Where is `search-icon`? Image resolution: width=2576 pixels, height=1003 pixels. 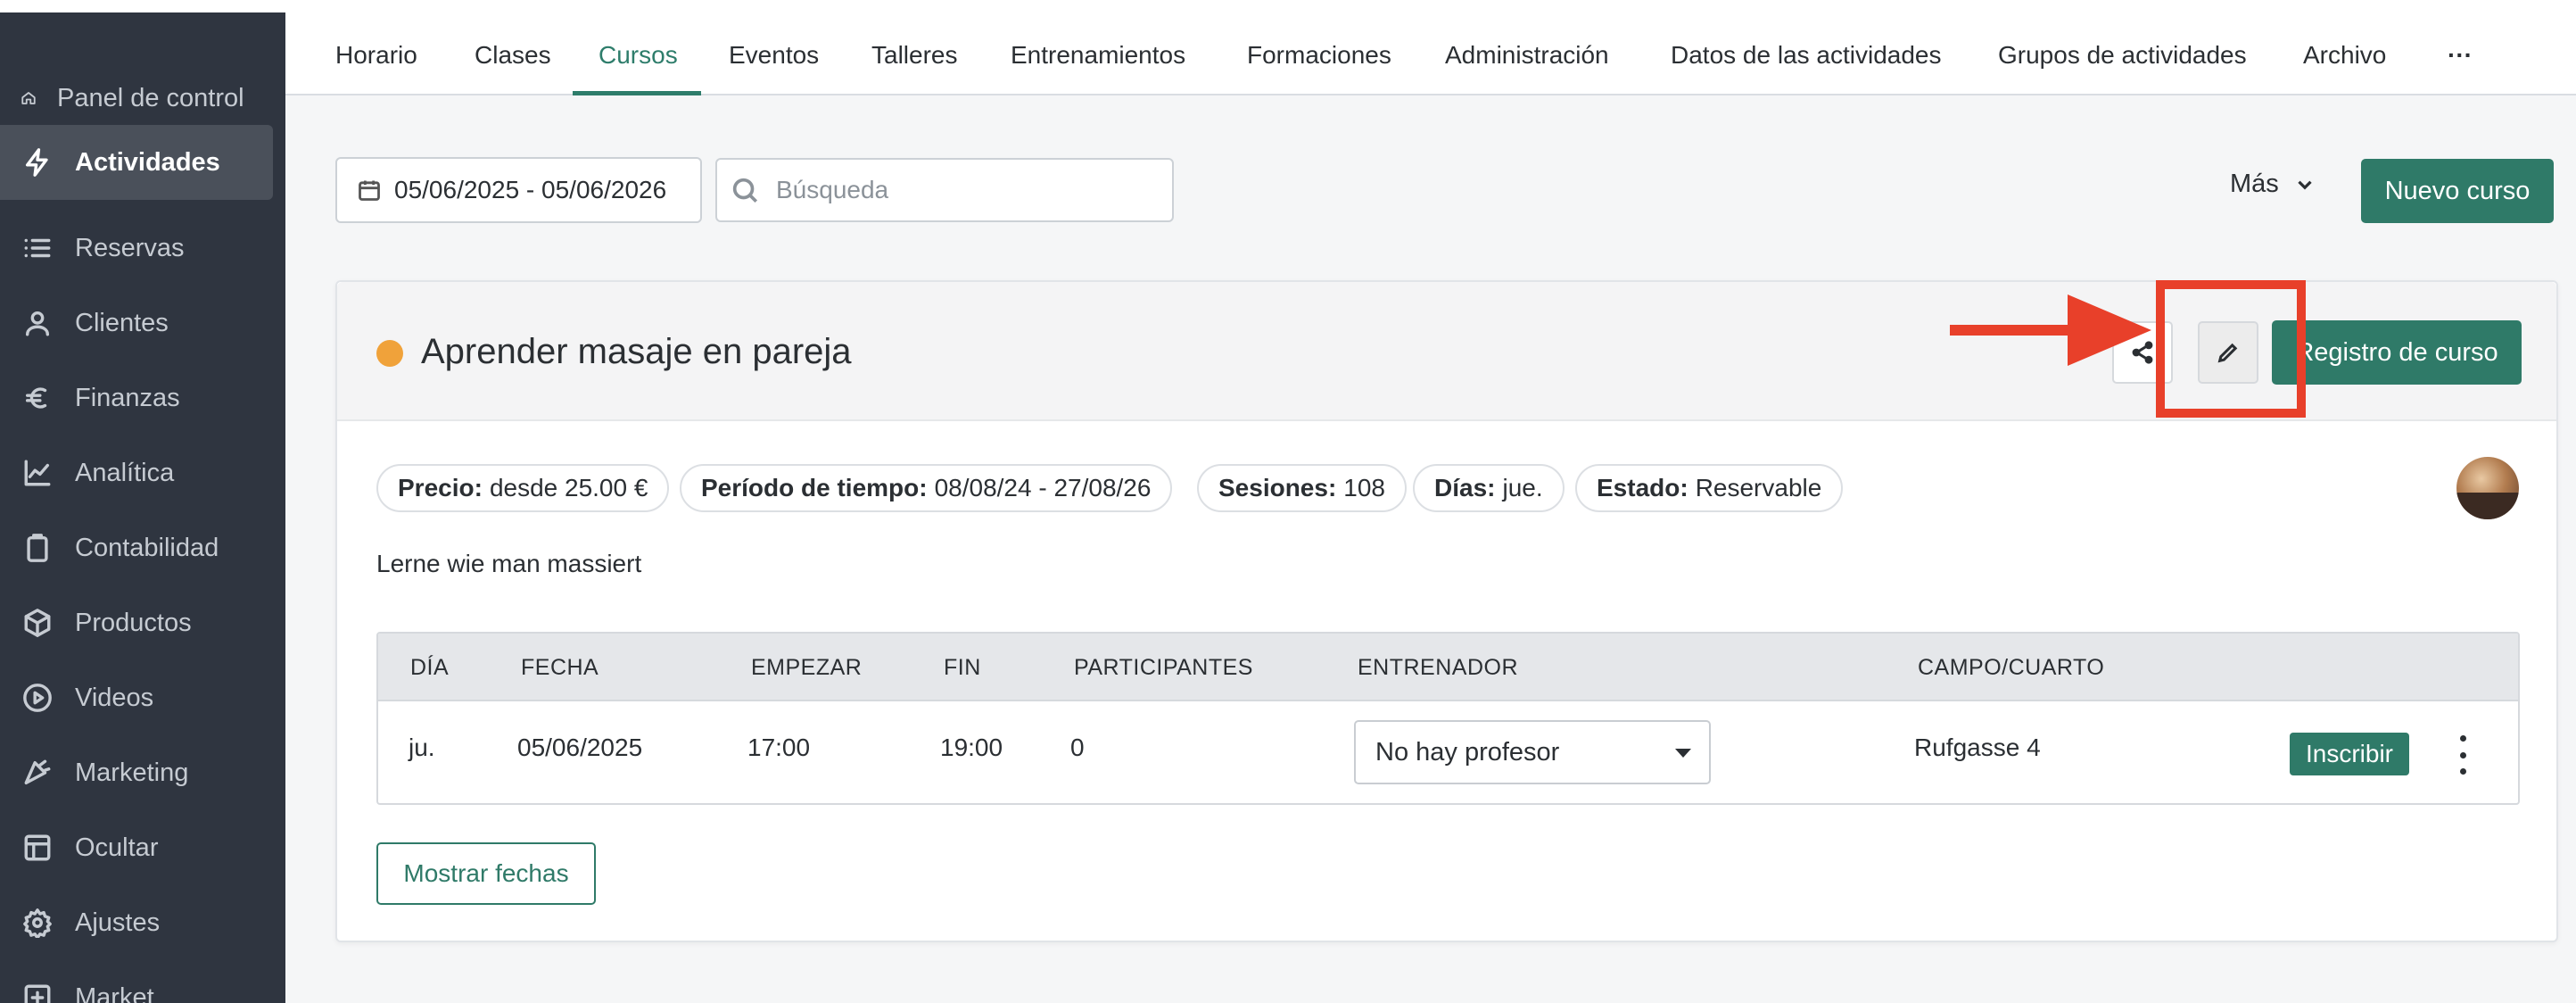 search-icon is located at coordinates (745, 190).